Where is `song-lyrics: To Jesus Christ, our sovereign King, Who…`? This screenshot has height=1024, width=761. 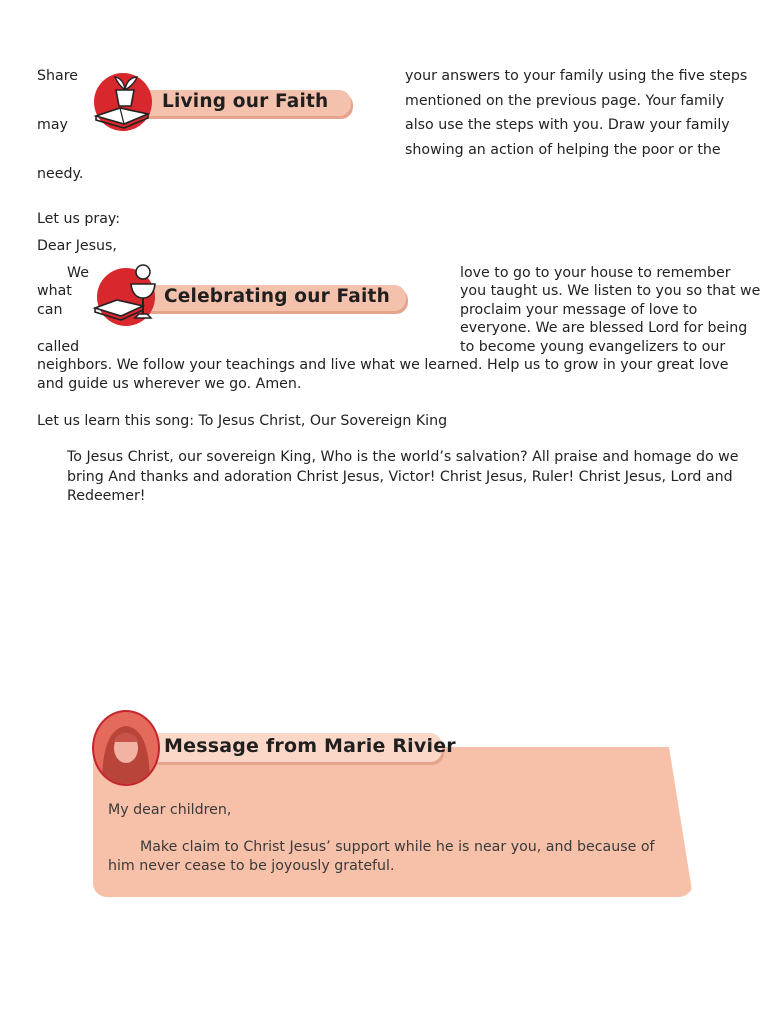 song-lyrics: To Jesus Christ, our sovereign King, Who… is located at coordinates (403, 476).